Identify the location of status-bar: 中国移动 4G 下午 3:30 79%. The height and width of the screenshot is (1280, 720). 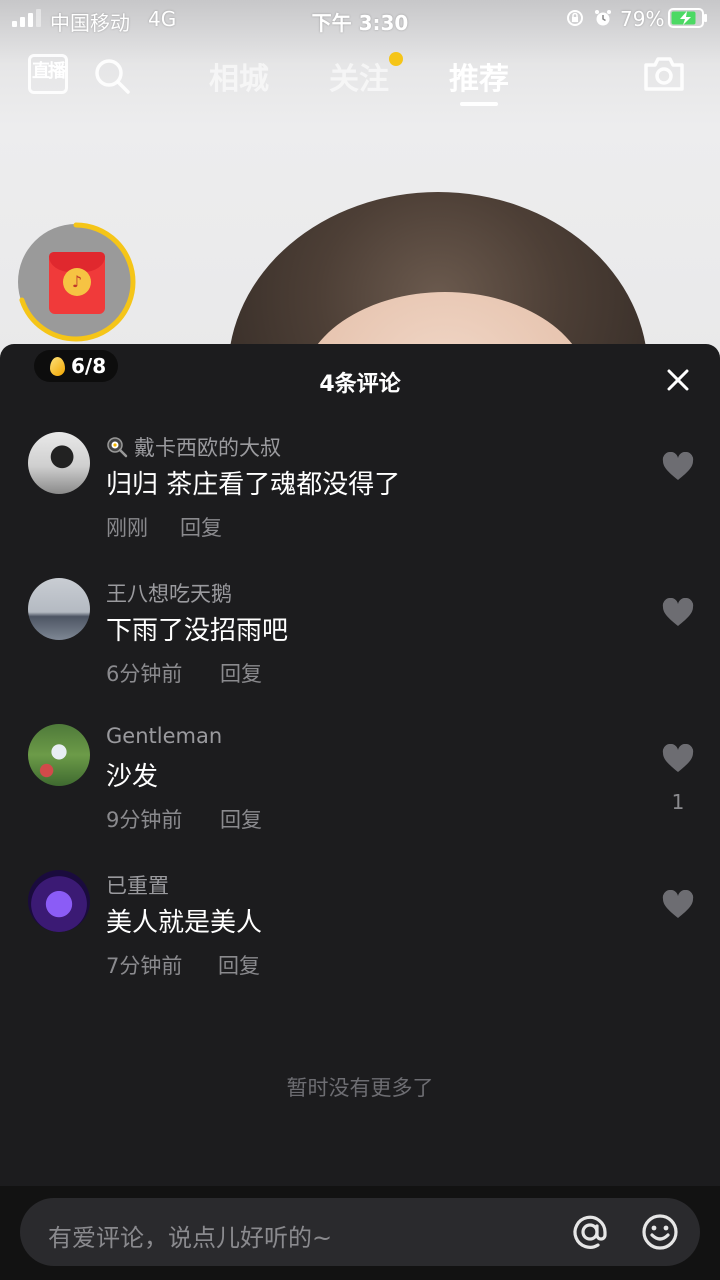
(360, 19).